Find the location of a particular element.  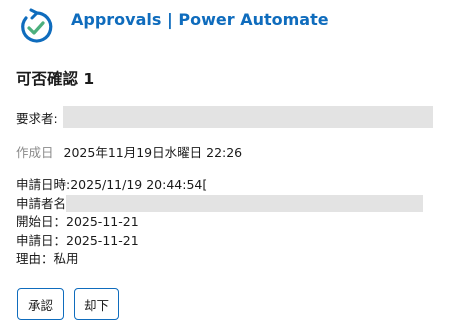

app-title: Approvals | Power Automate is located at coordinates (200, 19).